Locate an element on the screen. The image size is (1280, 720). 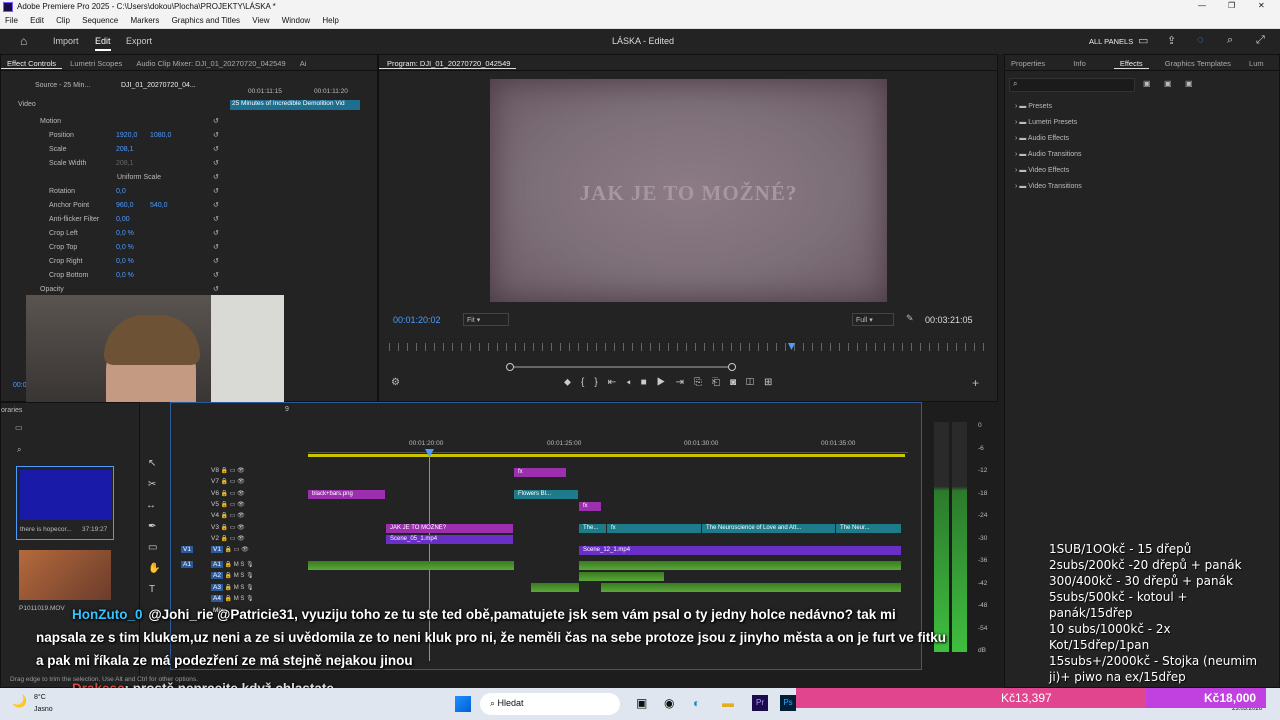
program-zoom-bar is located at coordinates (621, 367).